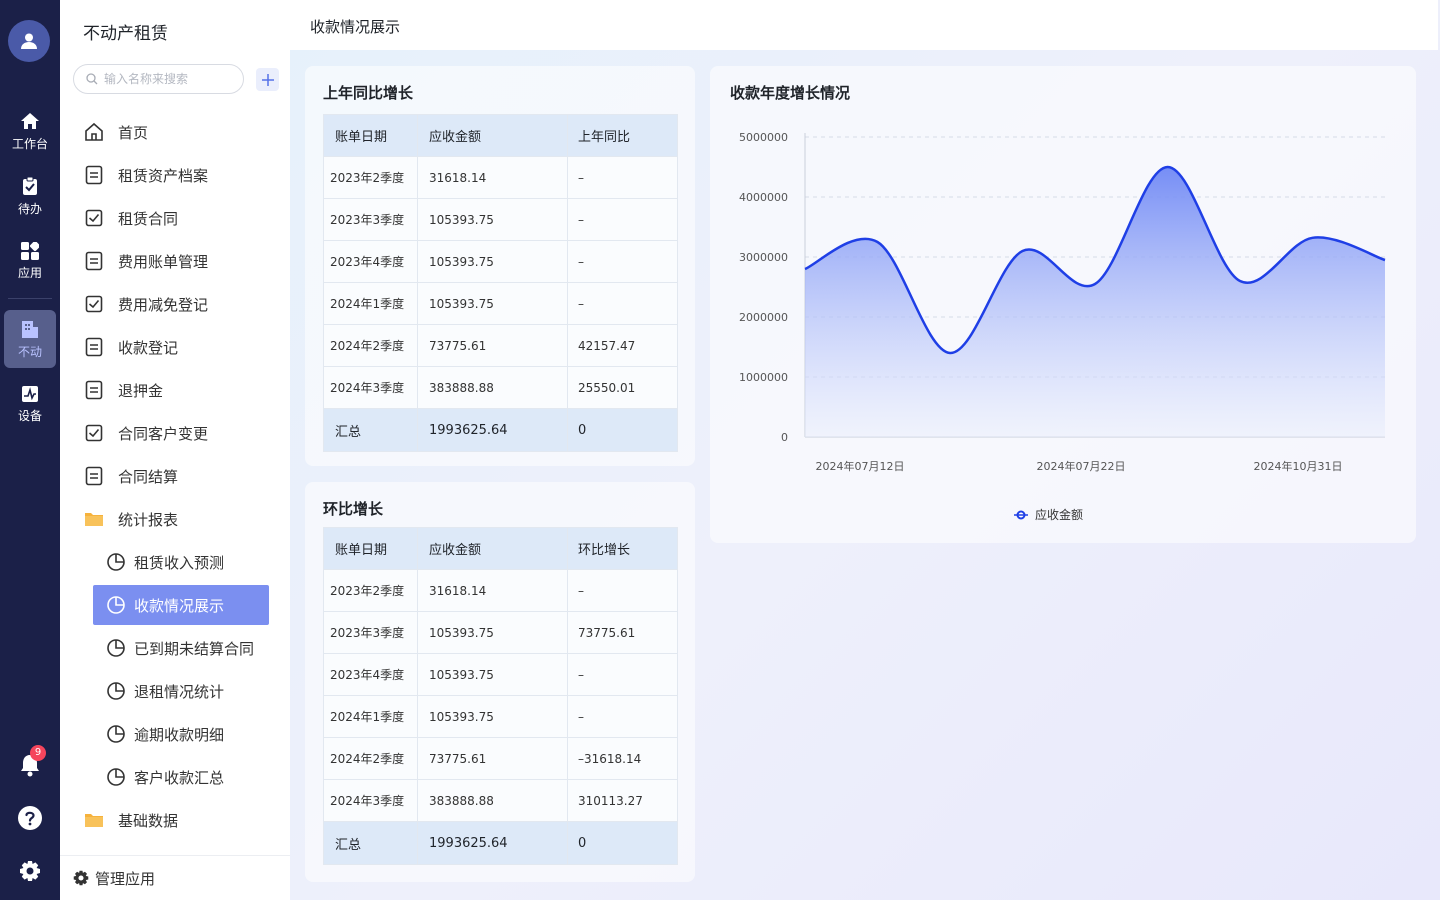  I want to click on table-row: 2024年2季度 73775.61 42157.47, so click(500, 345).